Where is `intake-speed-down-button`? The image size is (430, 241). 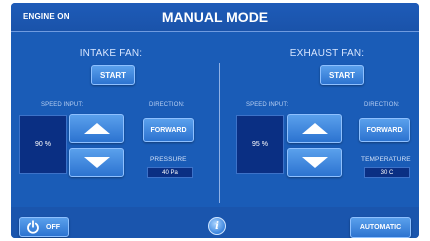
intake-speed-down-button is located at coordinates (96, 162).